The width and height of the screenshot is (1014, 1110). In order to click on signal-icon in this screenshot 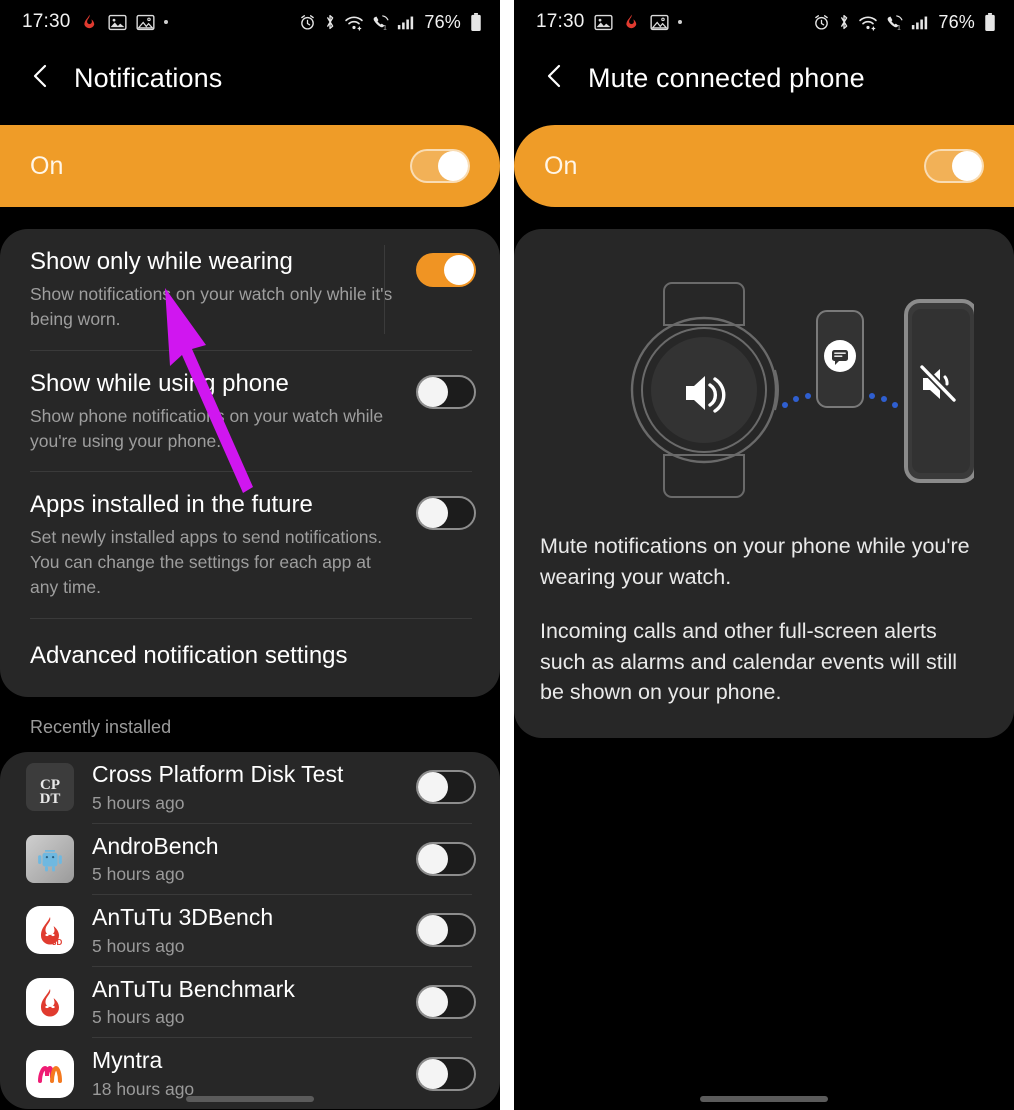, I will do `click(405, 22)`.